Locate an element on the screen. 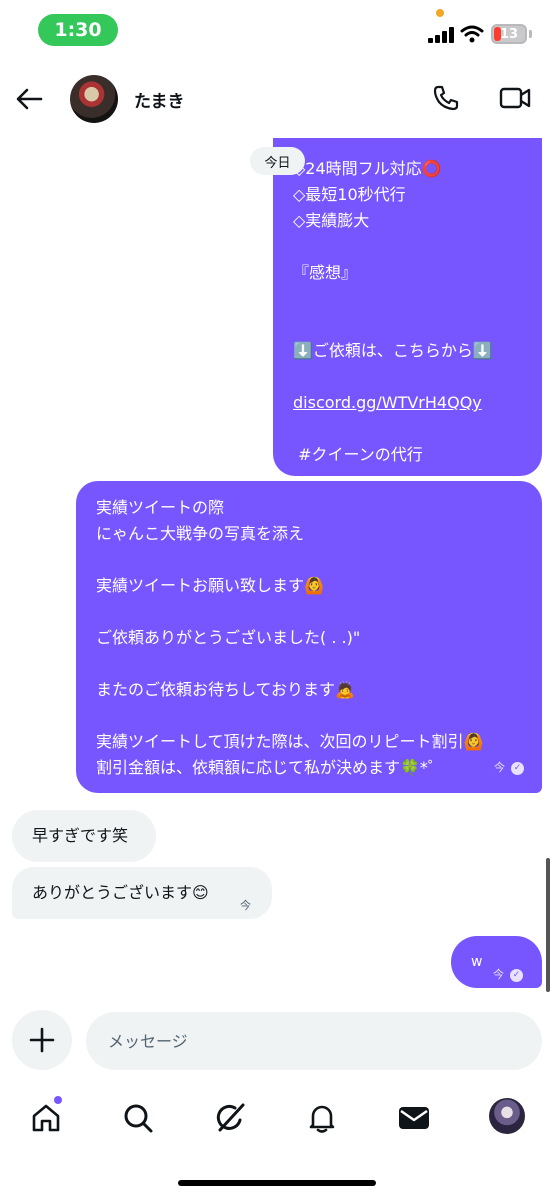  video-call-button is located at coordinates (515, 98).